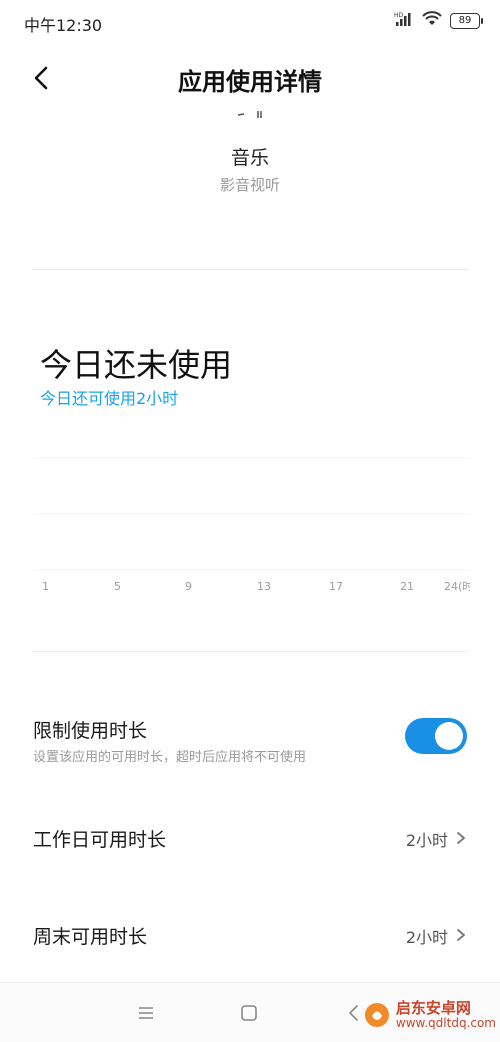 Image resolution: width=500 pixels, height=1042 pixels. What do you see at coordinates (449, 736) in the screenshot?
I see `toggle-knob` at bounding box center [449, 736].